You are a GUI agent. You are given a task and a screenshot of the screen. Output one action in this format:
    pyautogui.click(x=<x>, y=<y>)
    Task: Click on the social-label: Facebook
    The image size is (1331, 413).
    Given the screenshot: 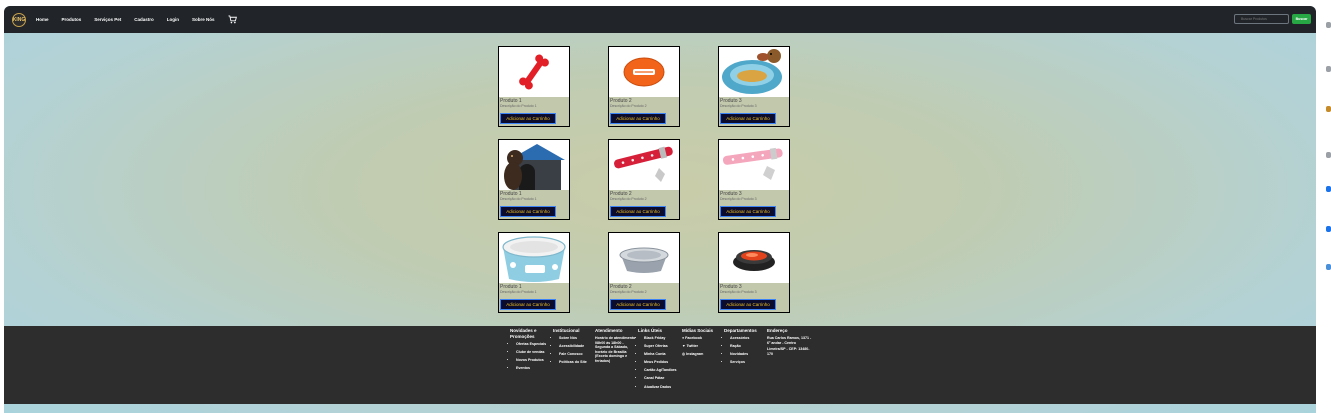 What is the action you would take?
    pyautogui.click(x=693, y=338)
    